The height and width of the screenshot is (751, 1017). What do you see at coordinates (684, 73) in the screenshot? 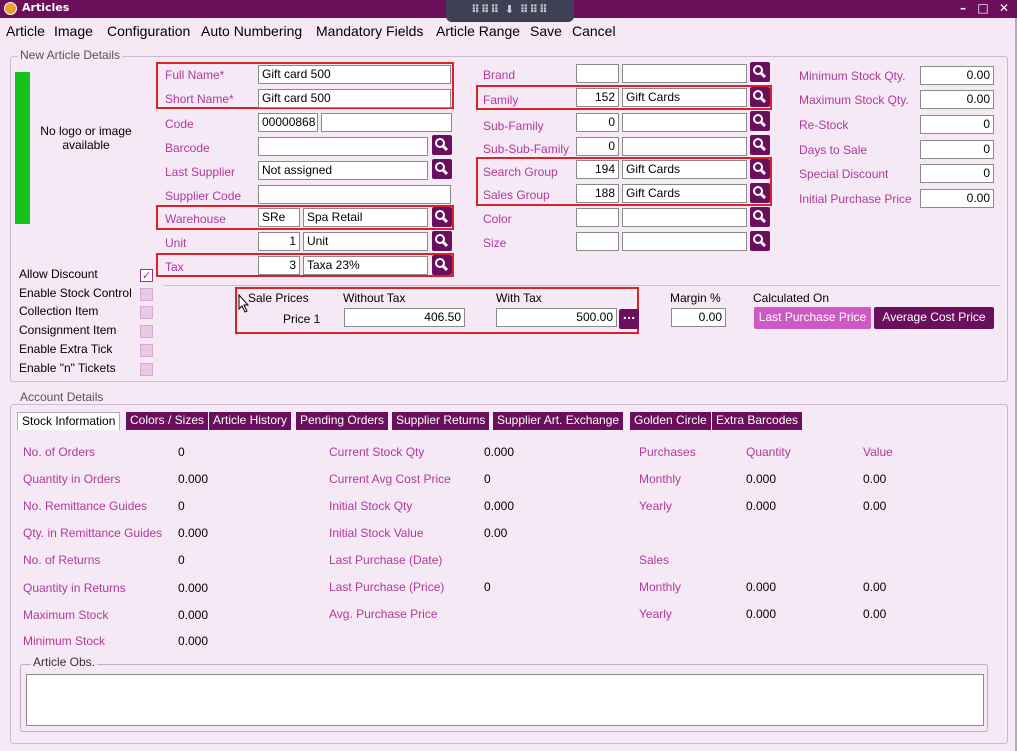
I see `brand-name-input` at bounding box center [684, 73].